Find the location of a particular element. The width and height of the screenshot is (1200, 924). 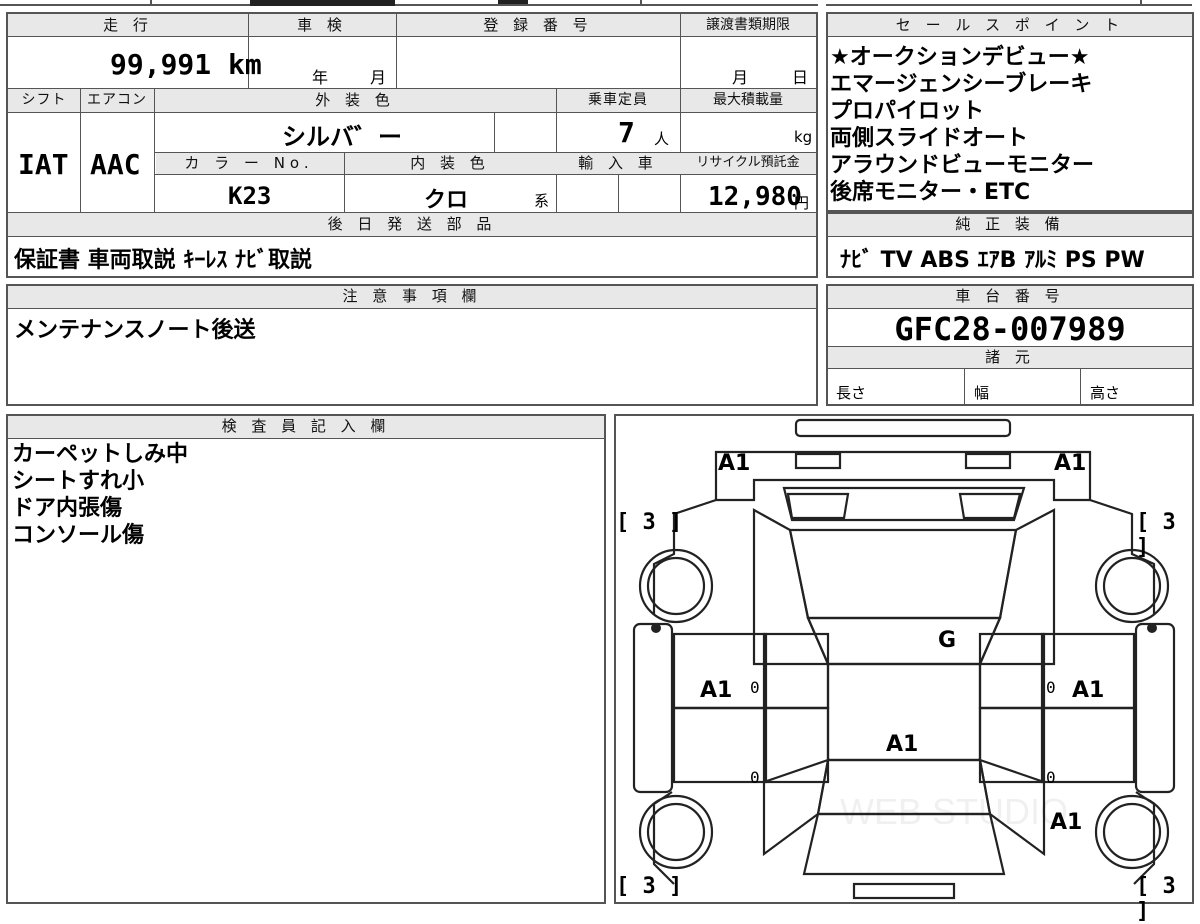

capacity-unit: 人 is located at coordinates (662, 139).